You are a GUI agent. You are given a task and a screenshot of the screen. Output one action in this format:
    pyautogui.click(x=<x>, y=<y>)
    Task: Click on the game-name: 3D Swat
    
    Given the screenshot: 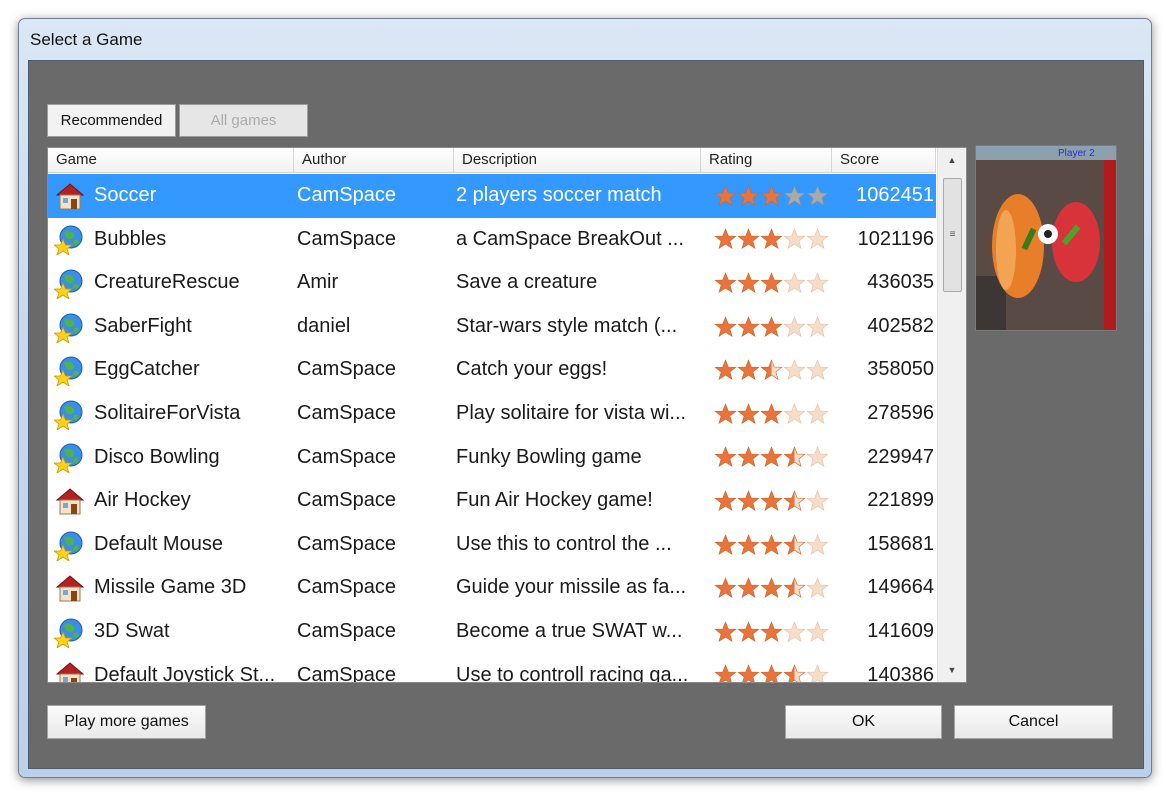 What is the action you would take?
    pyautogui.click(x=132, y=630)
    